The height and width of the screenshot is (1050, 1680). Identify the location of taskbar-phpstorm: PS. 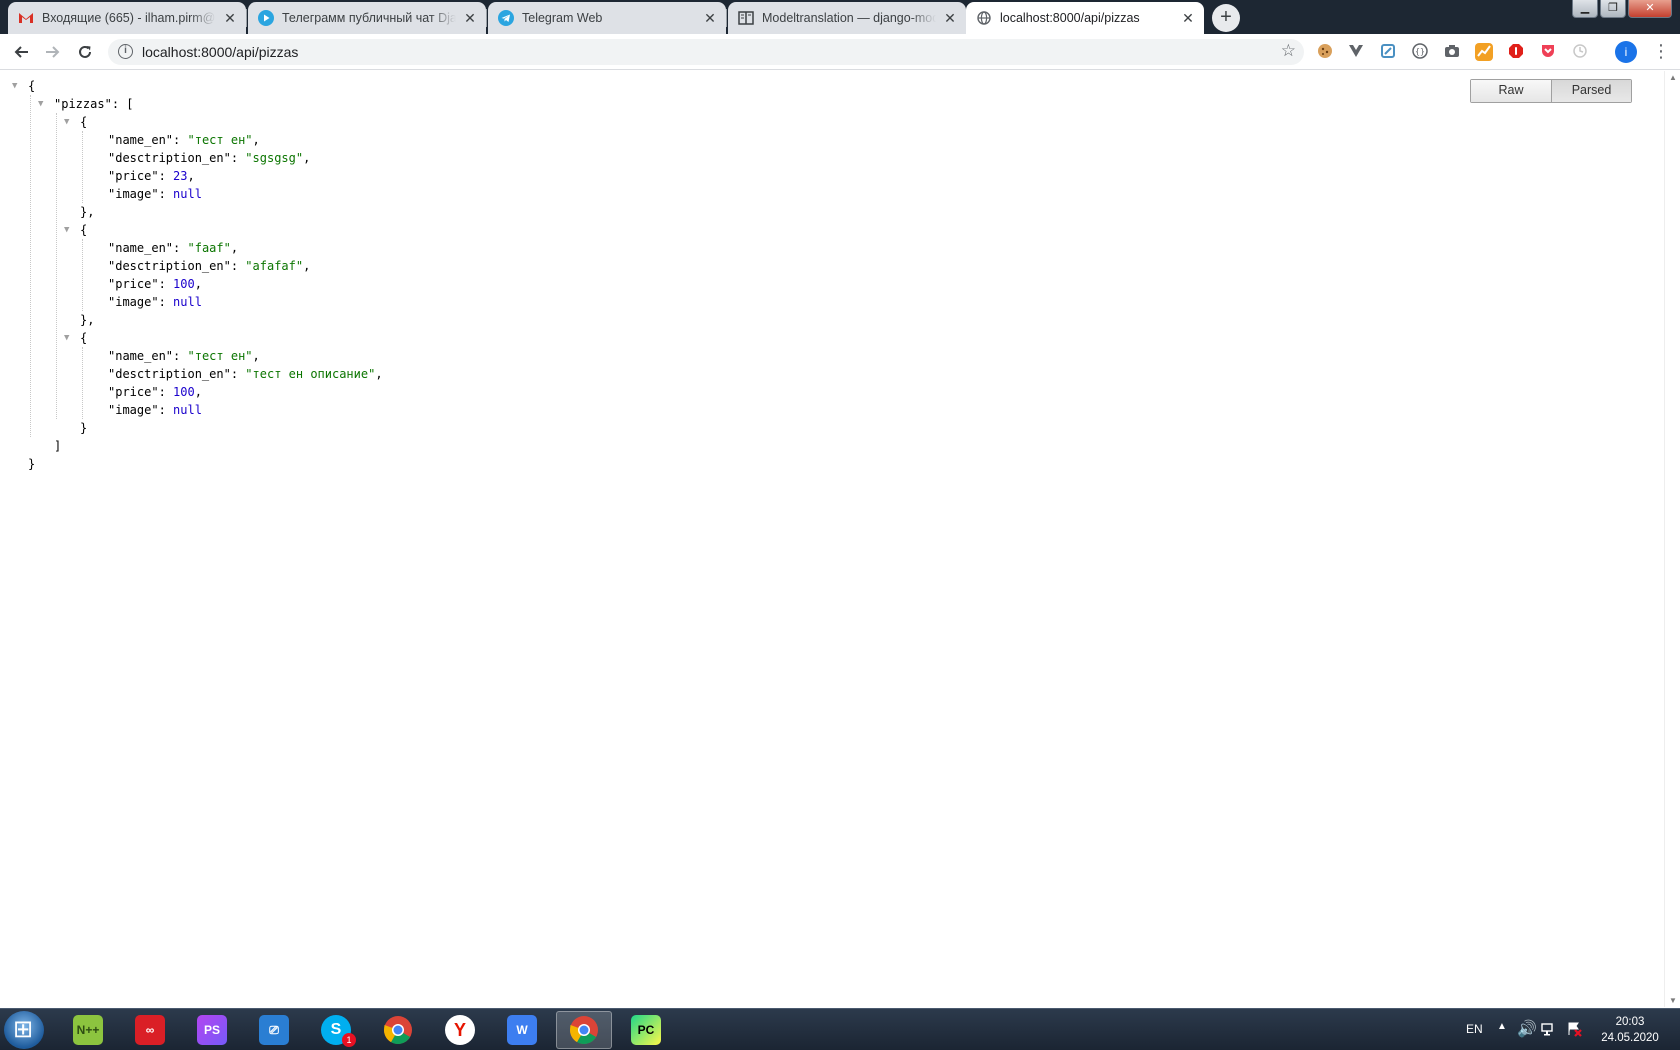
(212, 1030).